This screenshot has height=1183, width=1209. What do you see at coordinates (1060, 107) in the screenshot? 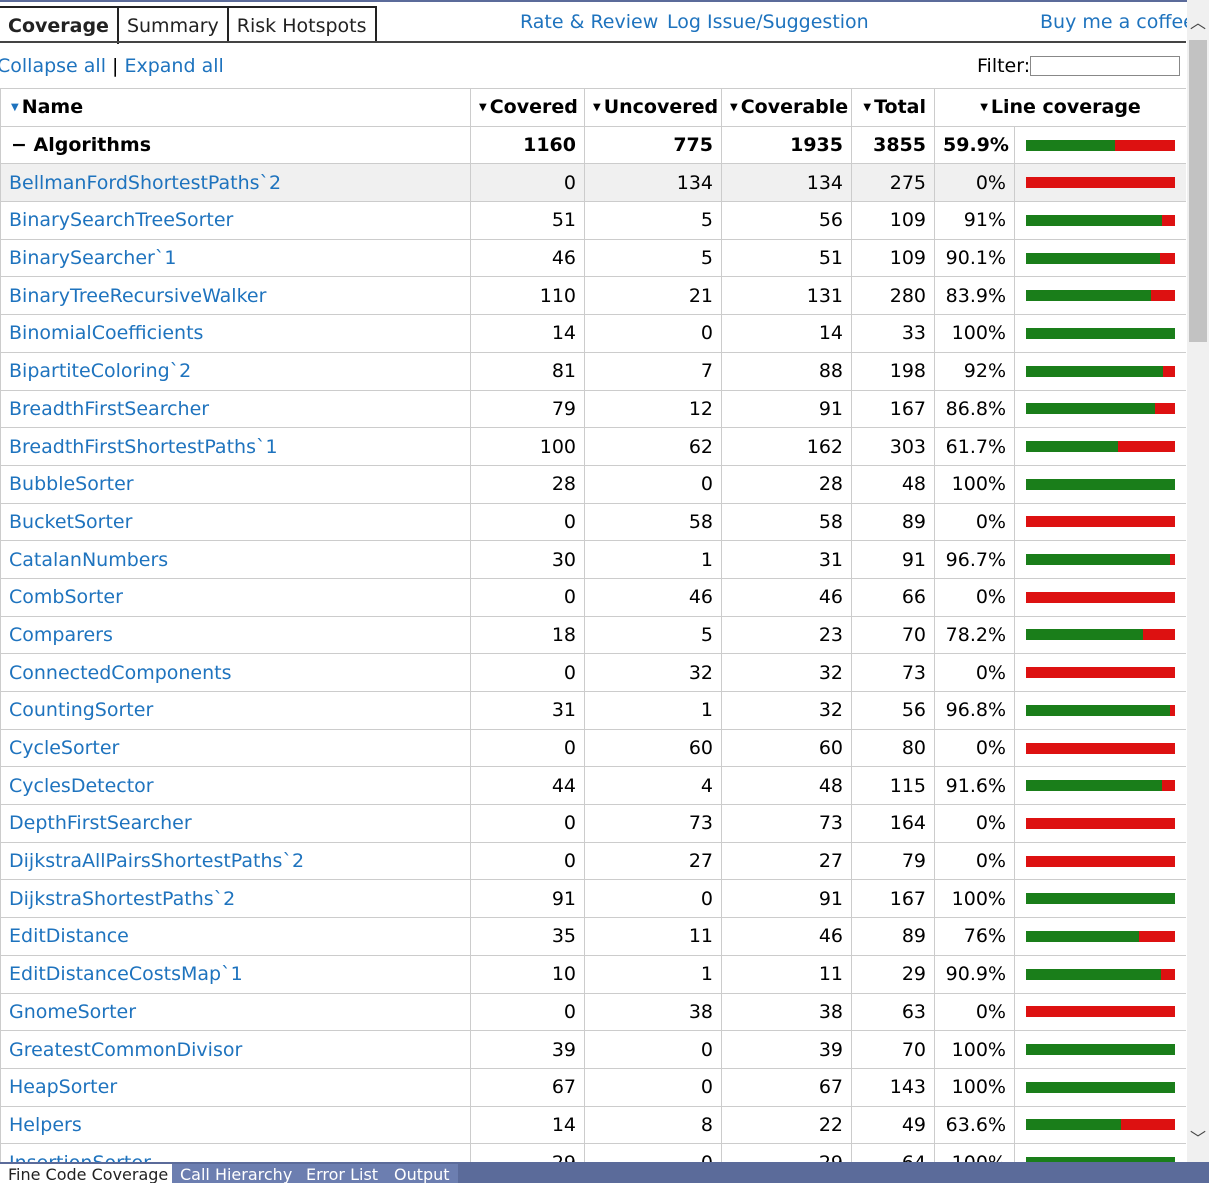
I see `column-header-line-coverage: ▼ Line coverage` at bounding box center [1060, 107].